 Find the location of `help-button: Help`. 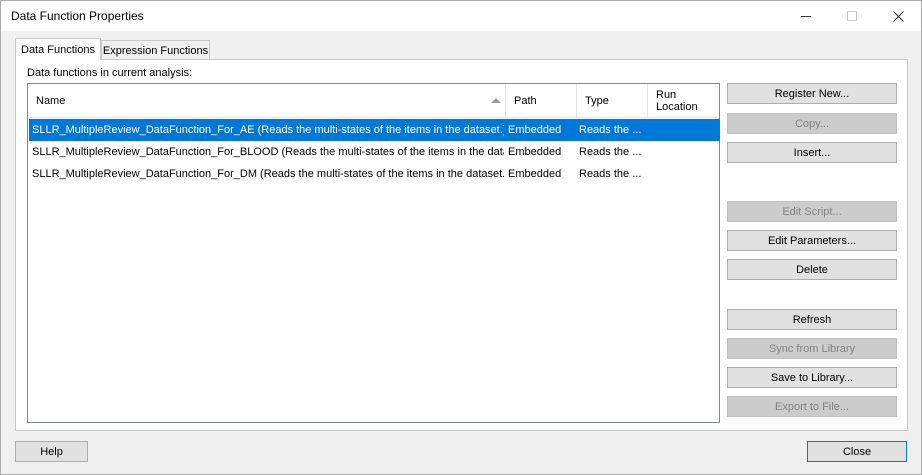

help-button: Help is located at coordinates (51, 451).